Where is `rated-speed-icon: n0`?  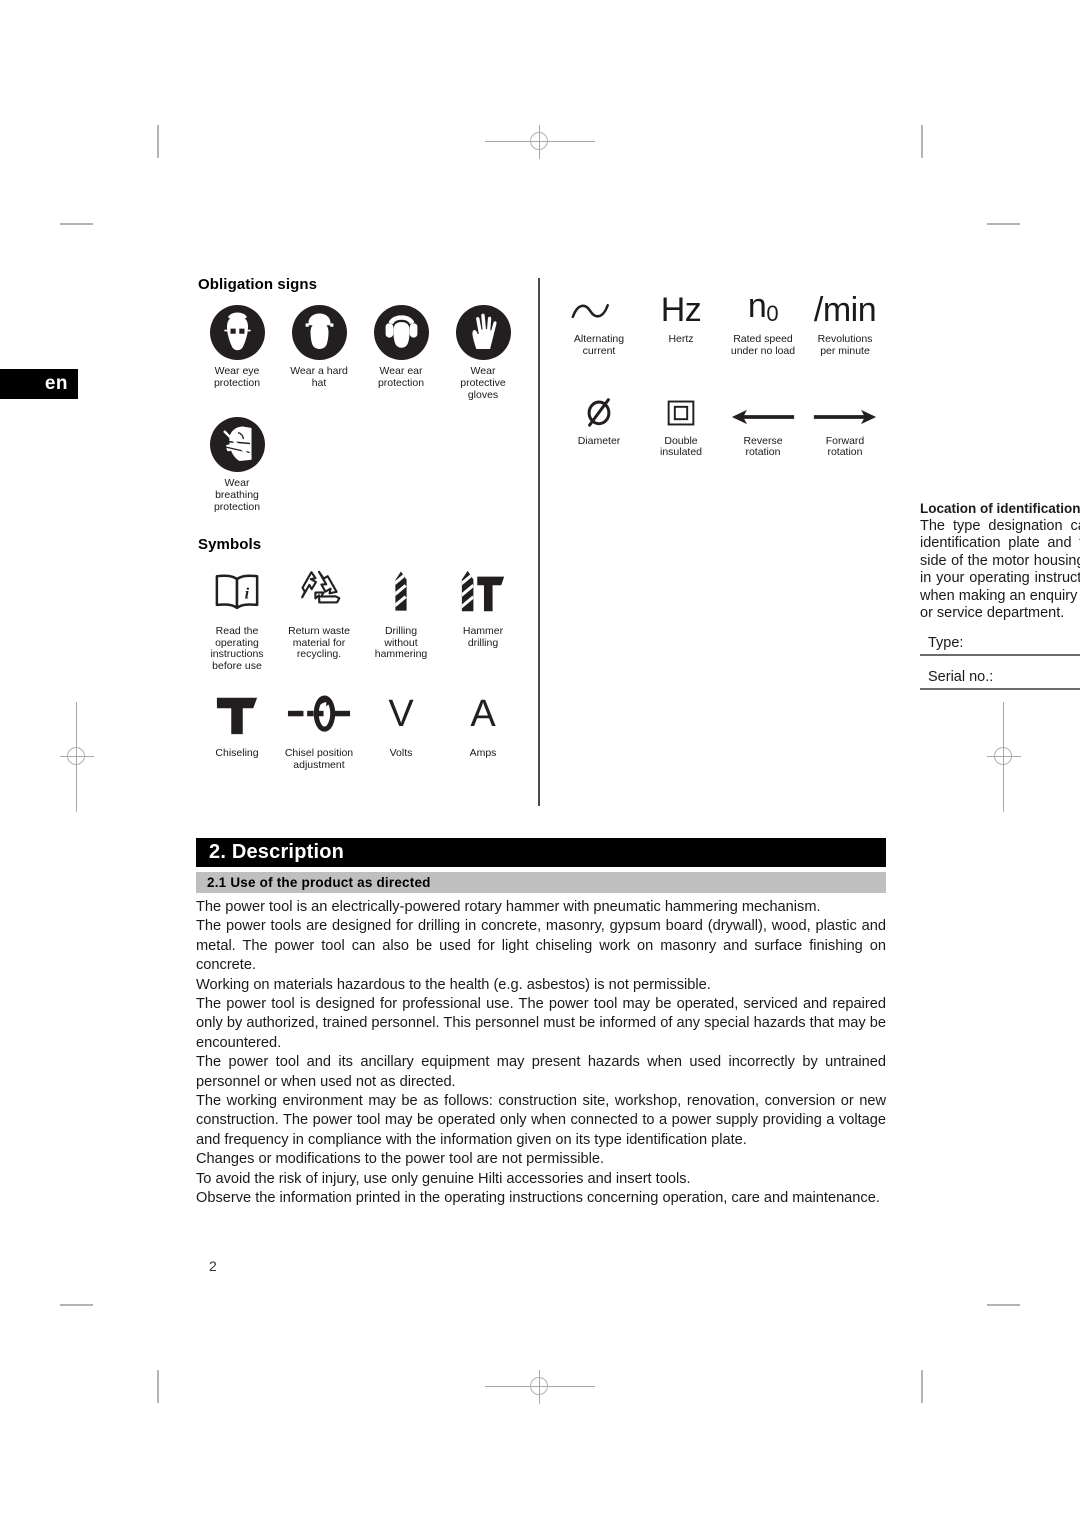 rated-speed-icon: n0 is located at coordinates (763, 301).